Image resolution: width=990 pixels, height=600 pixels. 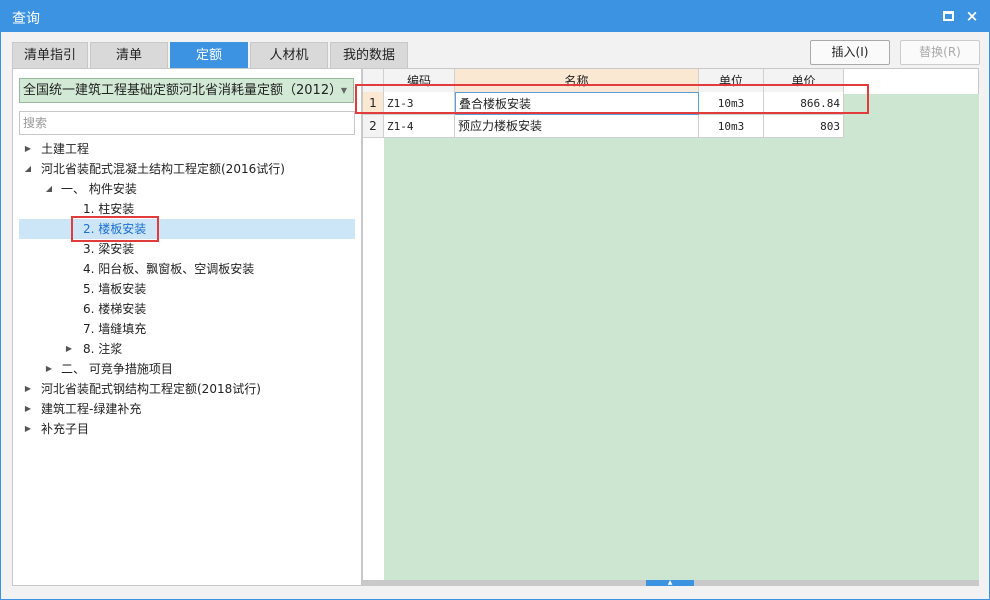 What do you see at coordinates (108, 249) in the screenshot?
I see `tree-item: 3. 梁安装` at bounding box center [108, 249].